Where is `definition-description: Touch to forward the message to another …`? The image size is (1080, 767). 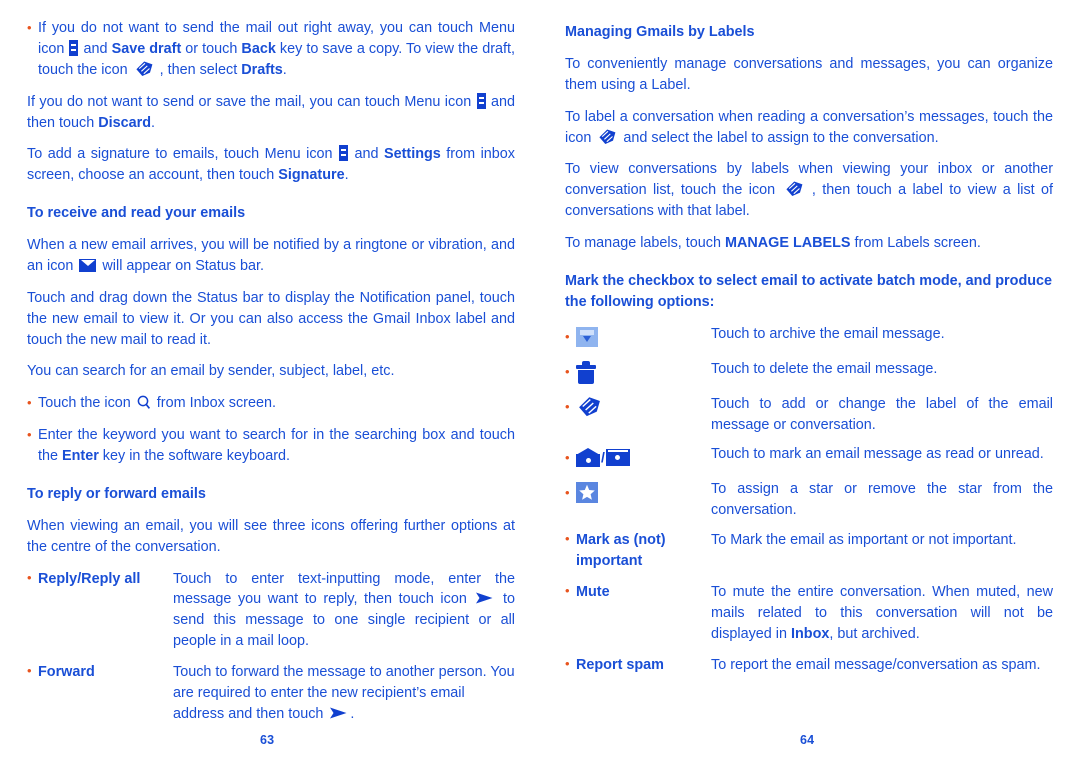 definition-description: Touch to forward the message to another … is located at coordinates (344, 693).